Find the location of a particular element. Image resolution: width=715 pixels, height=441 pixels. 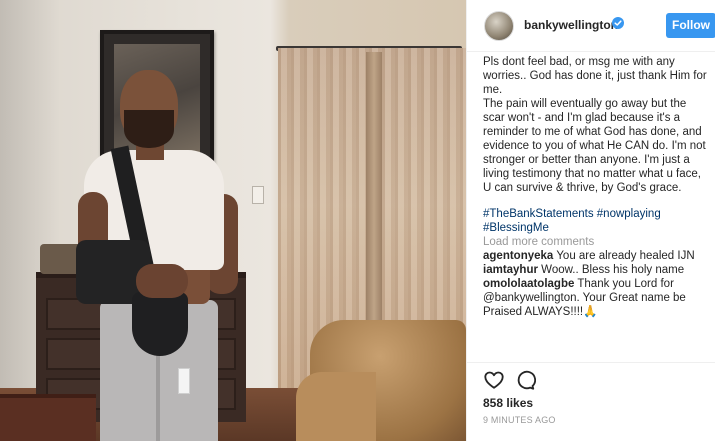

comment-item: iamtayhur Woow.. Bless his holy name is located at coordinates (597, 270).